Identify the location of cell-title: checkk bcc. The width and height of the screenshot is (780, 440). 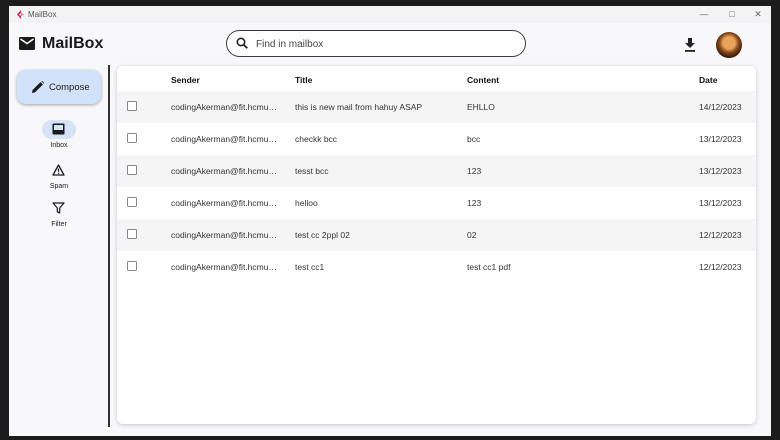
(316, 139).